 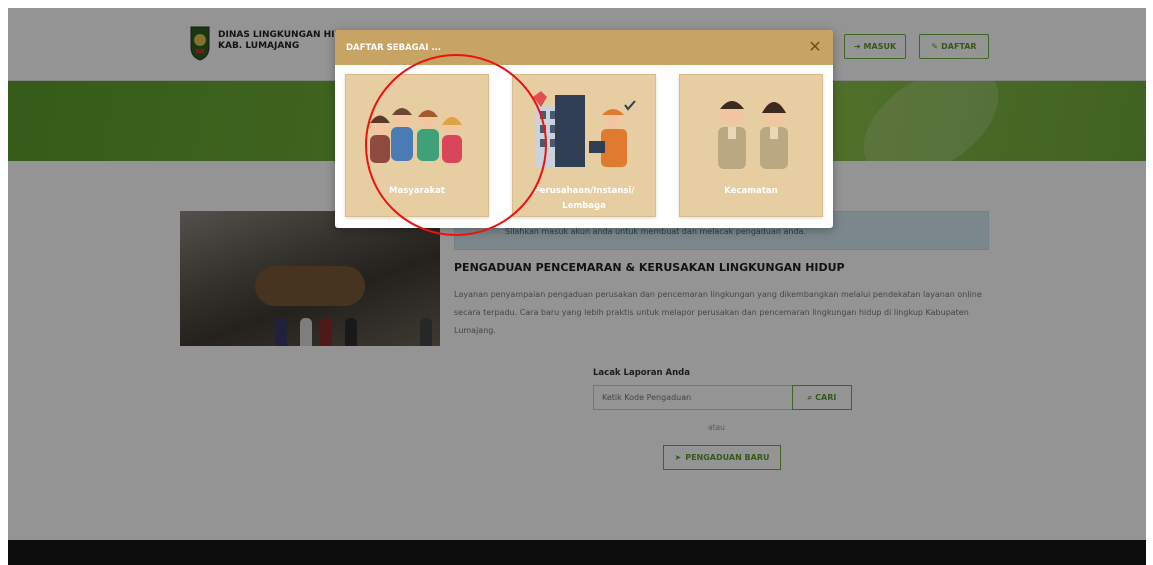 What do you see at coordinates (815, 48) in the screenshot?
I see `close-icon: ✕` at bounding box center [815, 48].